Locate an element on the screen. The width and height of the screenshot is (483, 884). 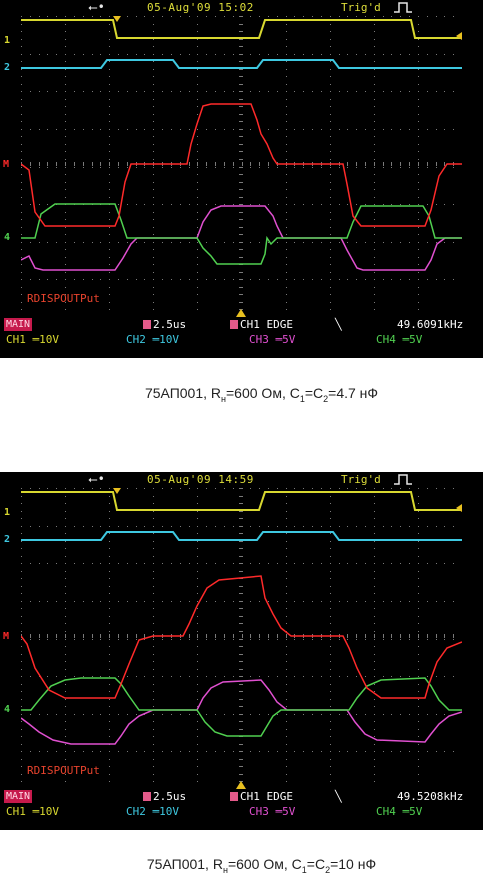
caption-text: =600 Ом, C is located at coordinates (264, 864).